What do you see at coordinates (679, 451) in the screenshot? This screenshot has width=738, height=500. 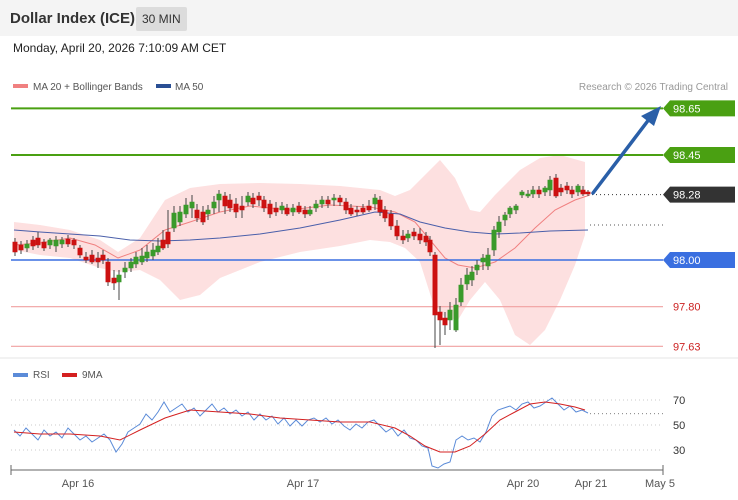 I see `rsi-tick-30: 30` at bounding box center [679, 451].